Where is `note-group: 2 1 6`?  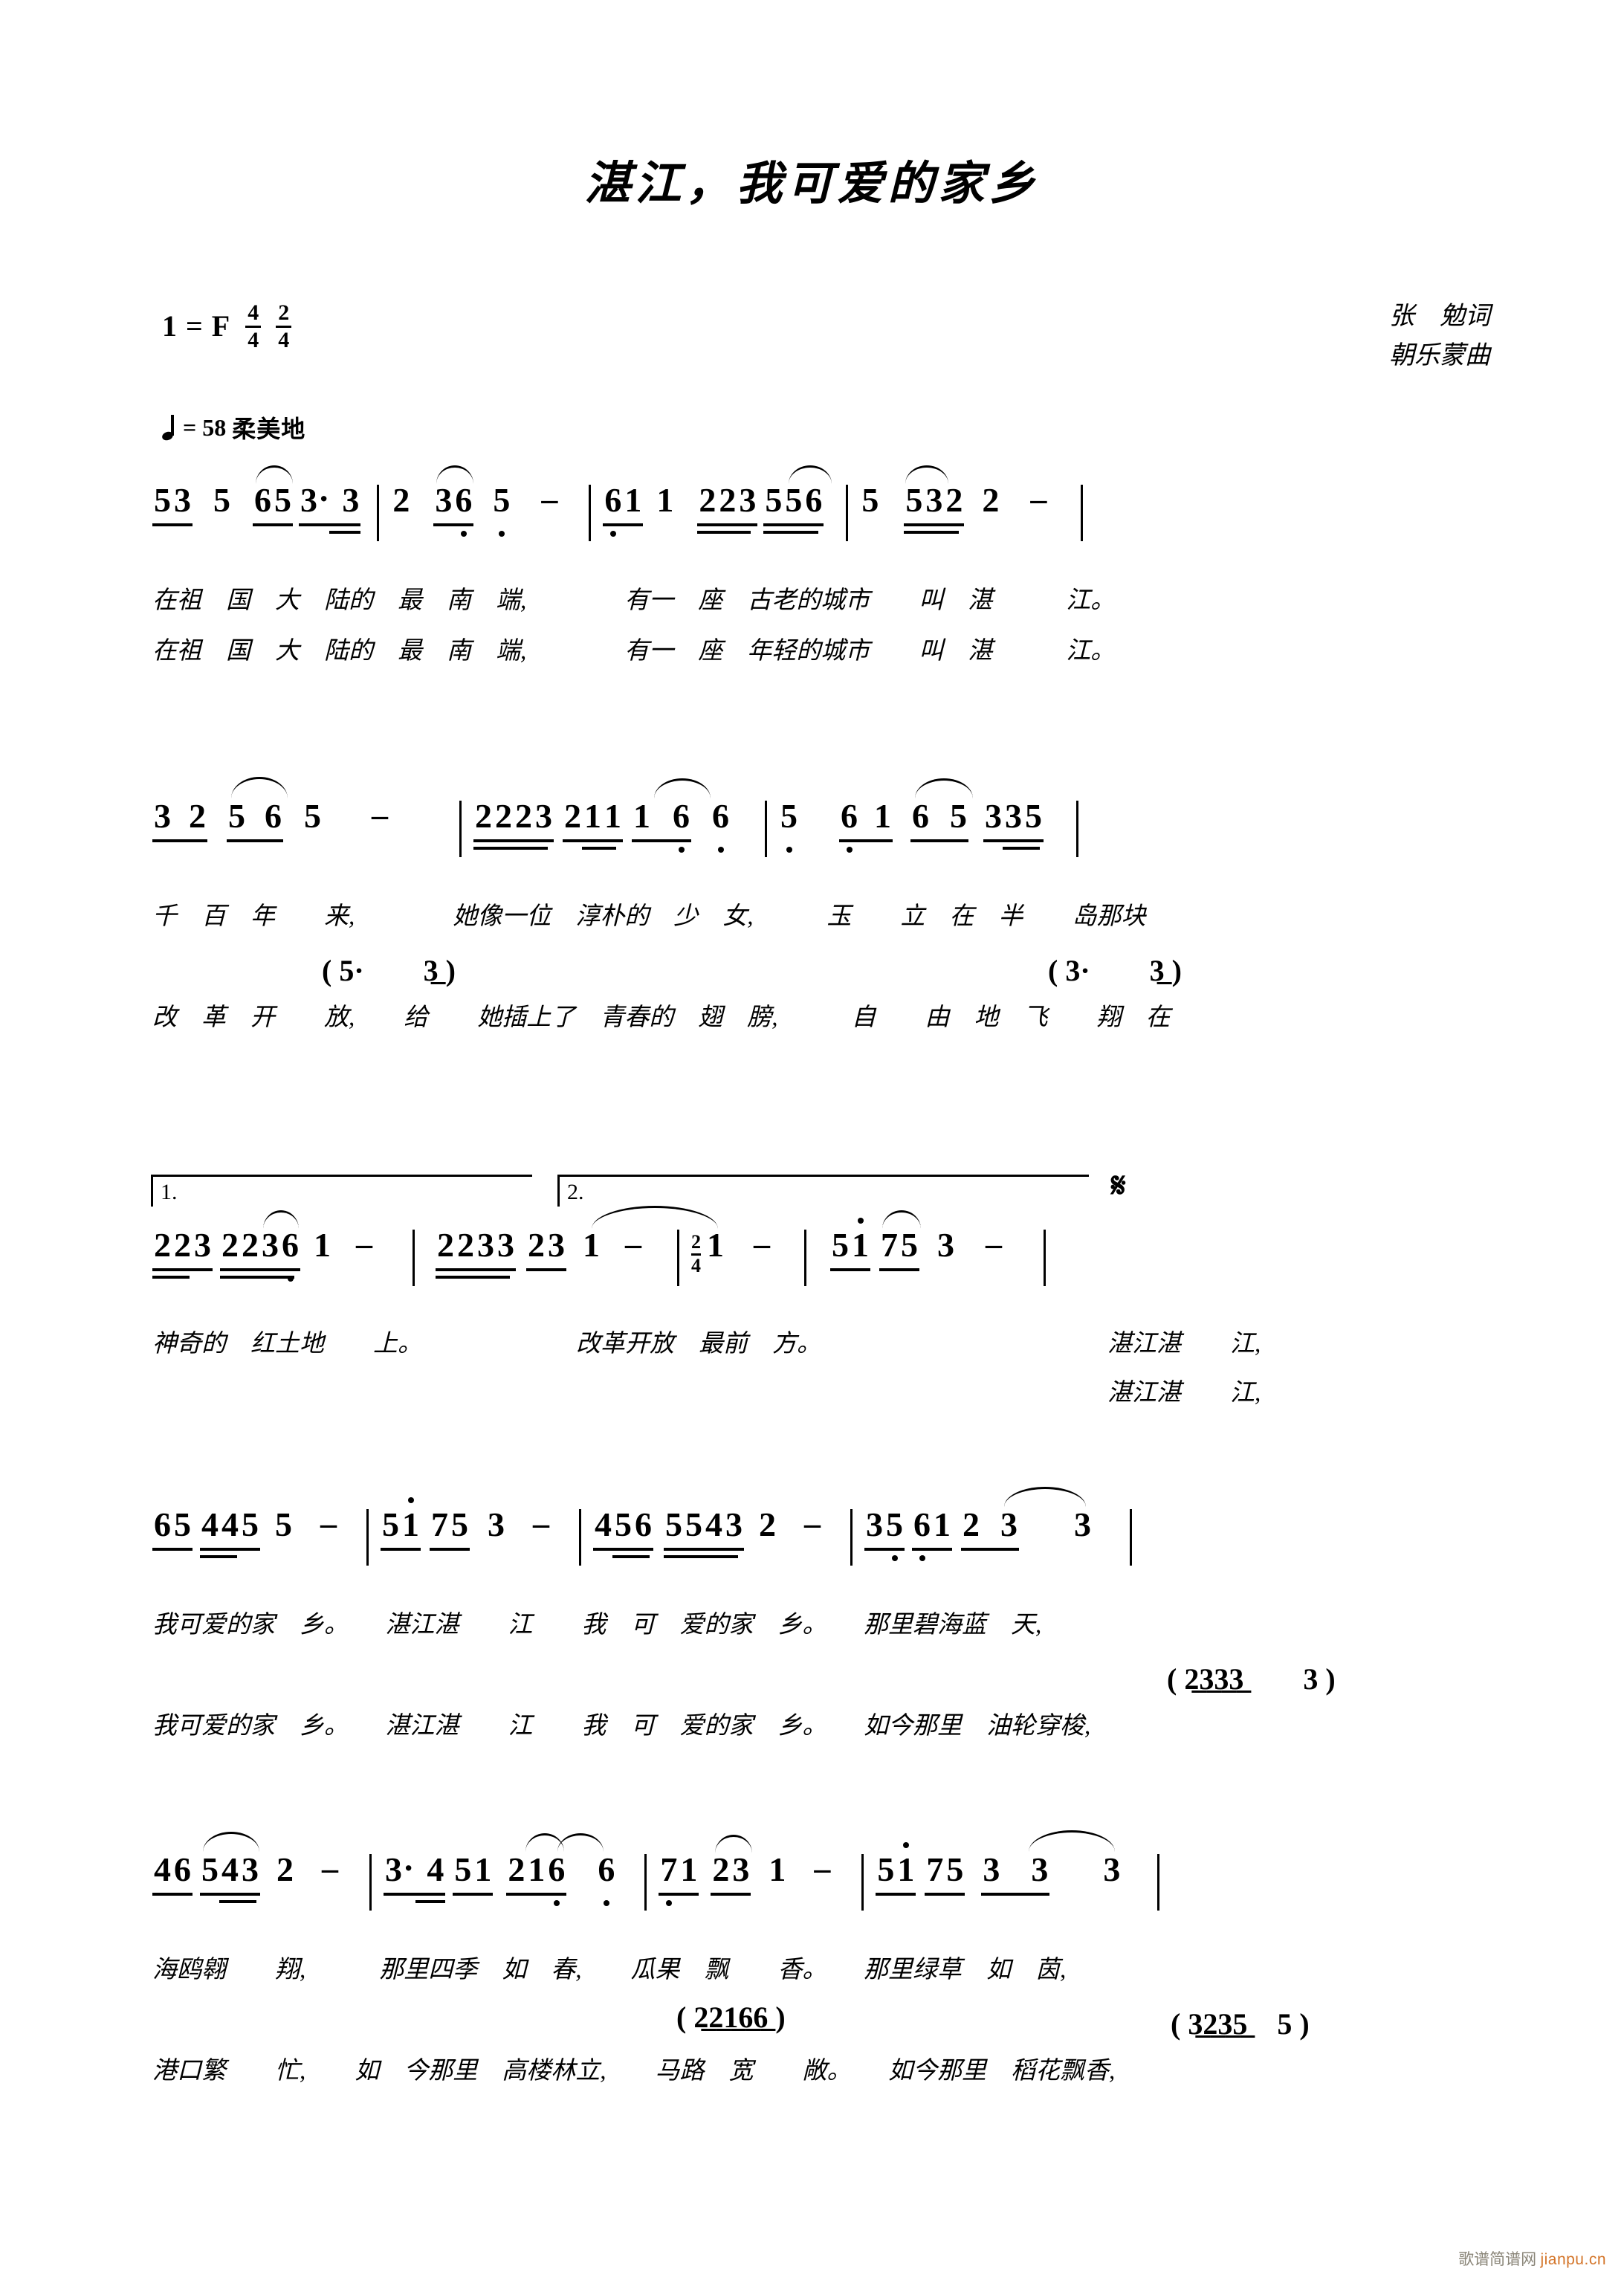 note-group: 2 1 6 is located at coordinates (536, 1864).